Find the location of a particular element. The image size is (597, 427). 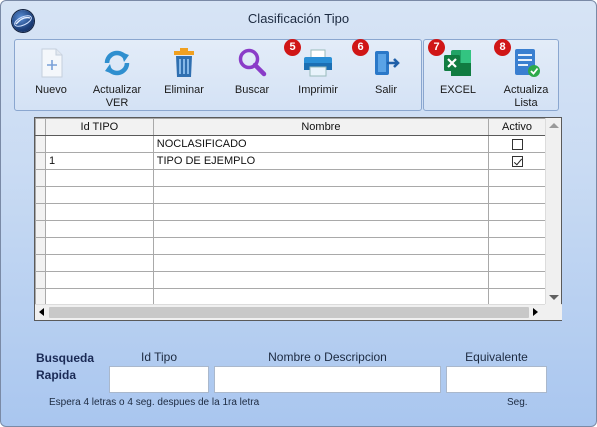

app-globe-icon is located at coordinates (23, 21).